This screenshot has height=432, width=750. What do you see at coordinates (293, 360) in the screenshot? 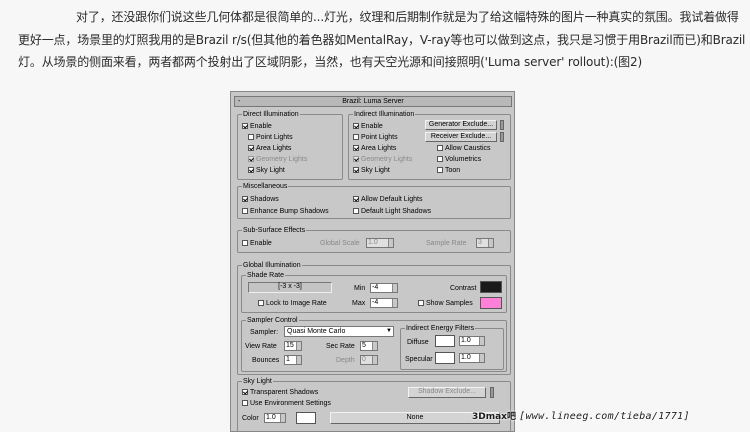
I see `bounces-spinner: 1` at bounding box center [293, 360].